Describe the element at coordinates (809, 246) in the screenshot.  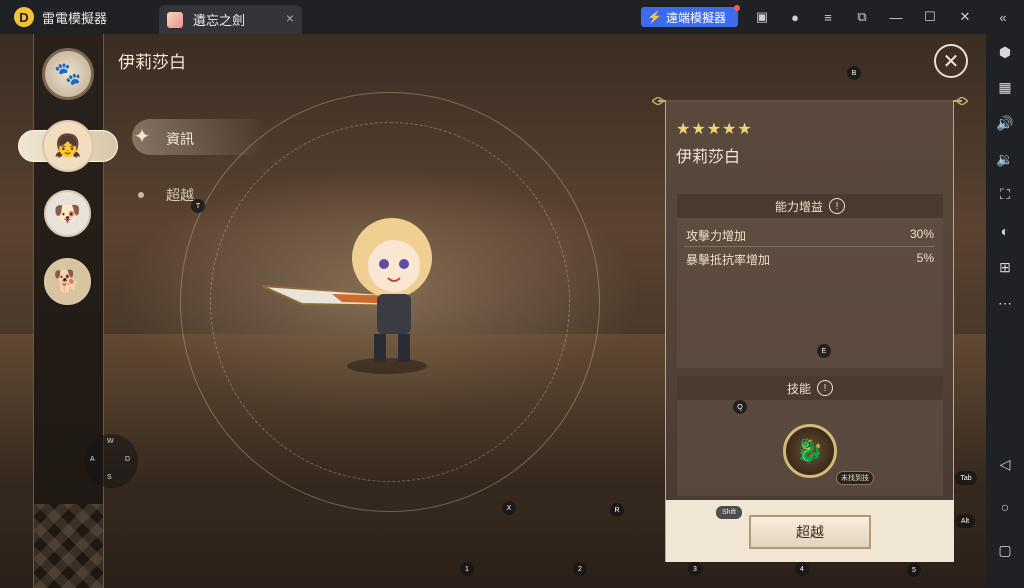
I see `stat-divider` at that location.